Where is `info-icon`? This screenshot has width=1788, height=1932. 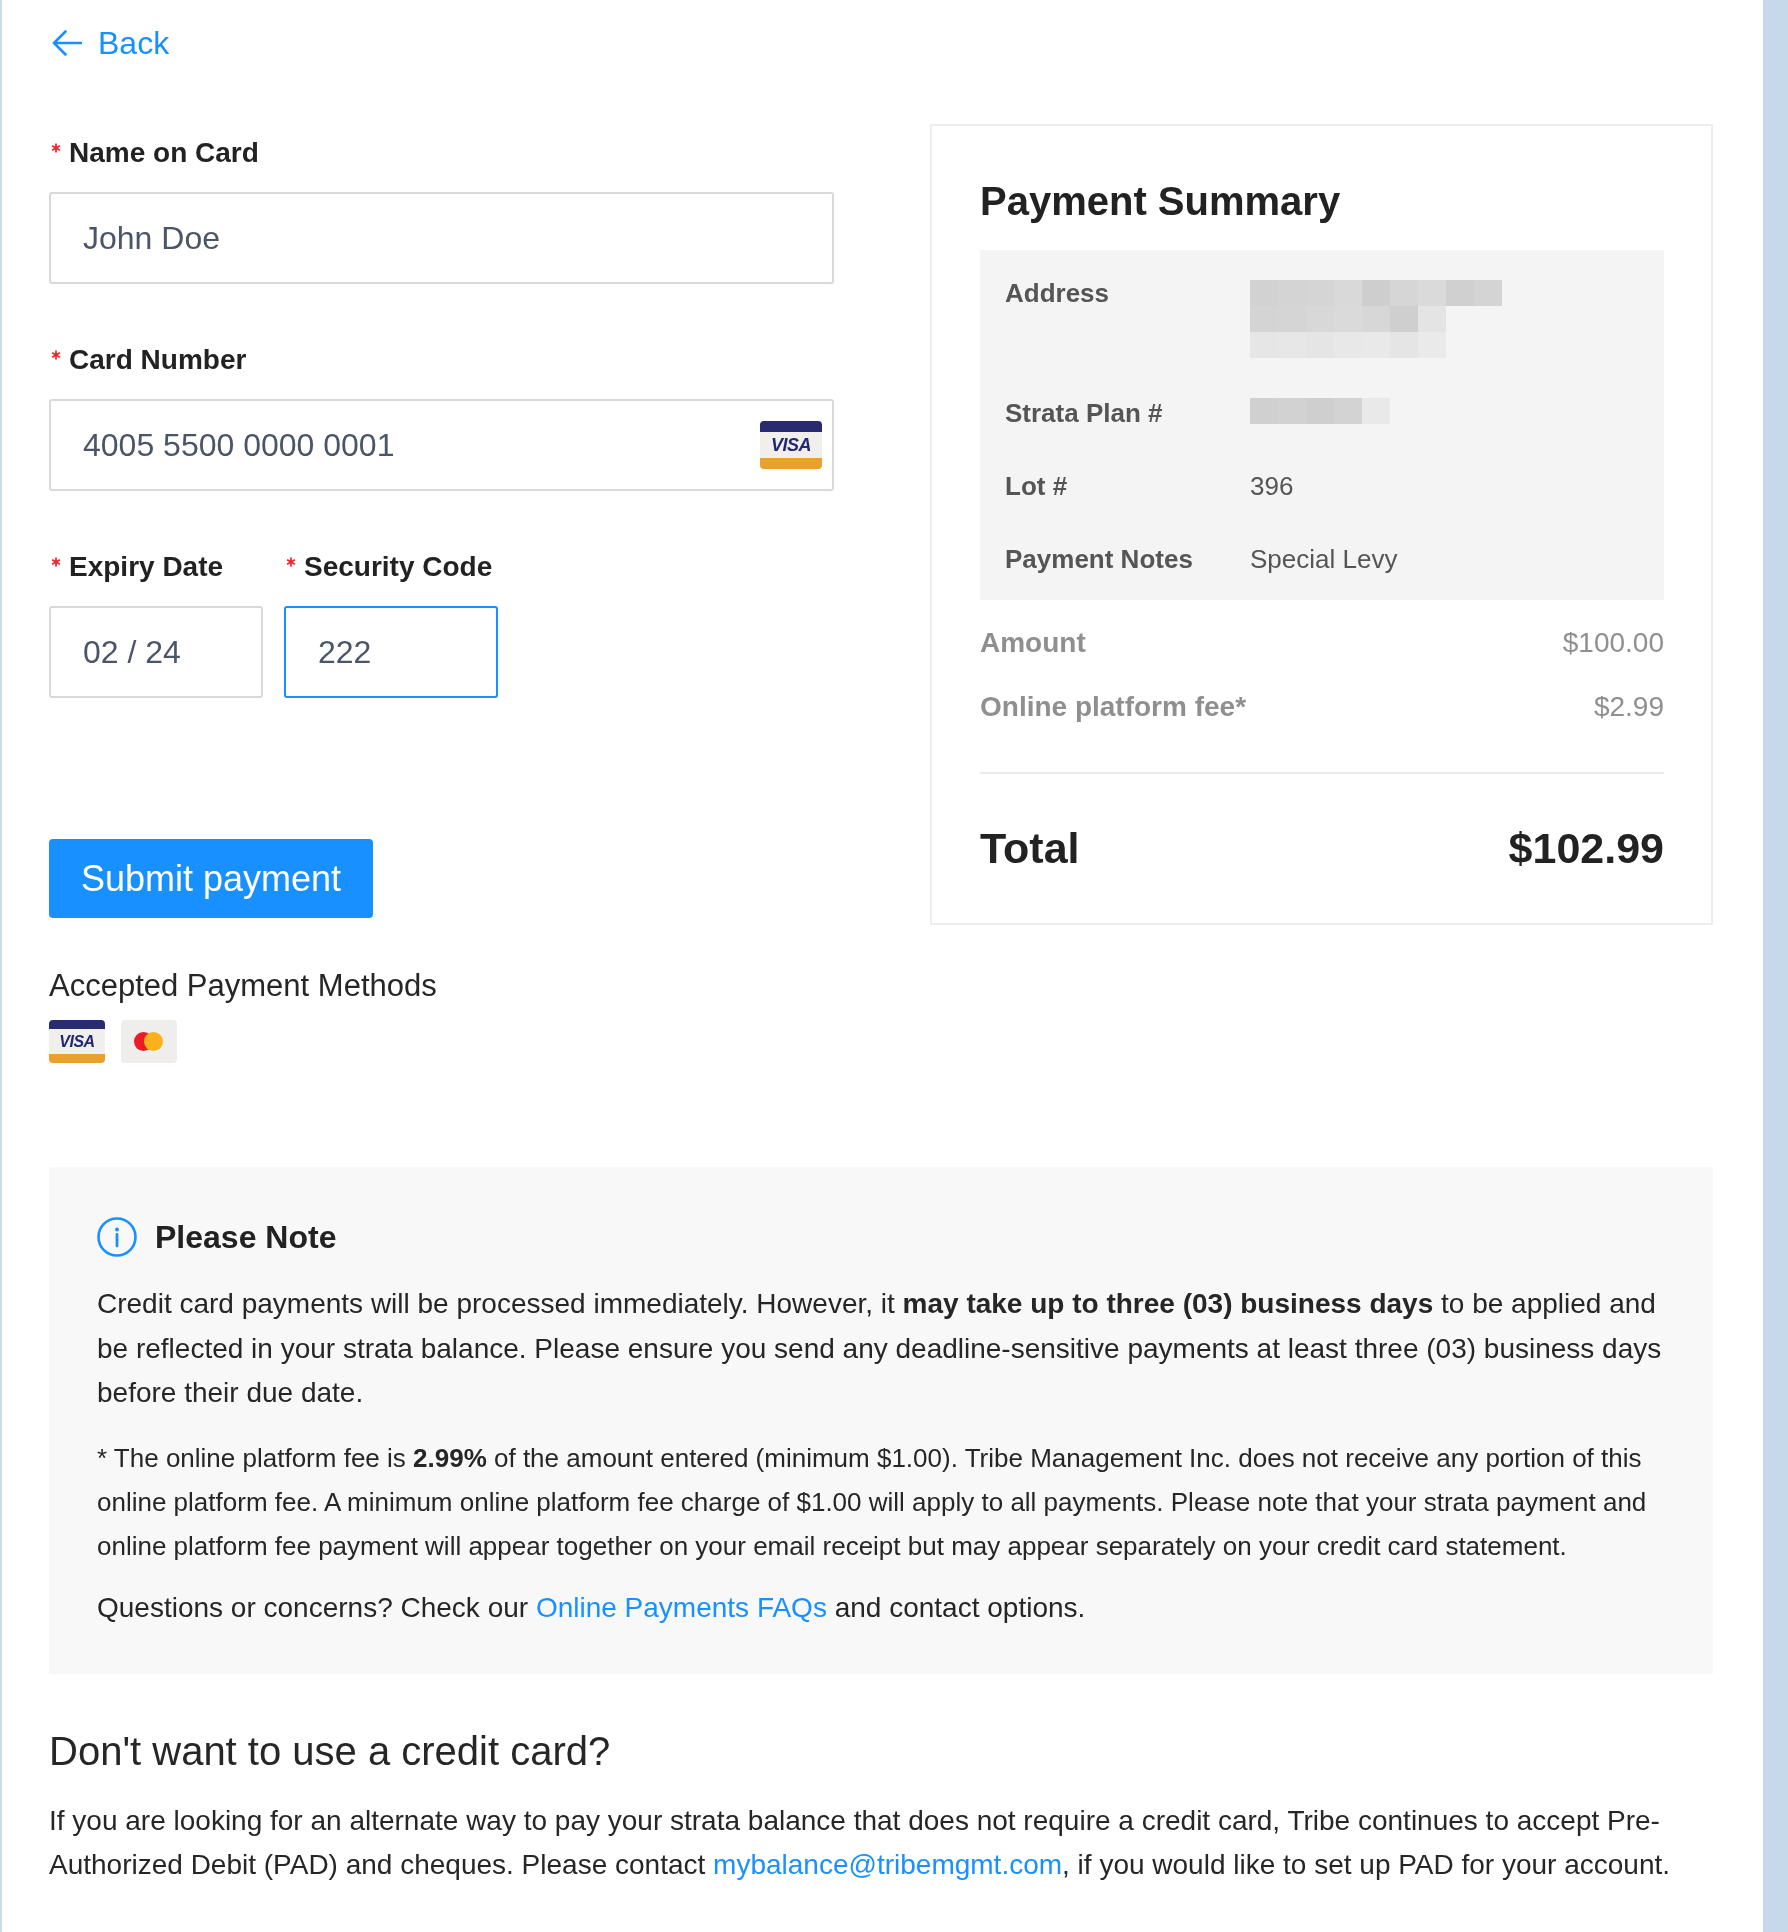 info-icon is located at coordinates (117, 1237).